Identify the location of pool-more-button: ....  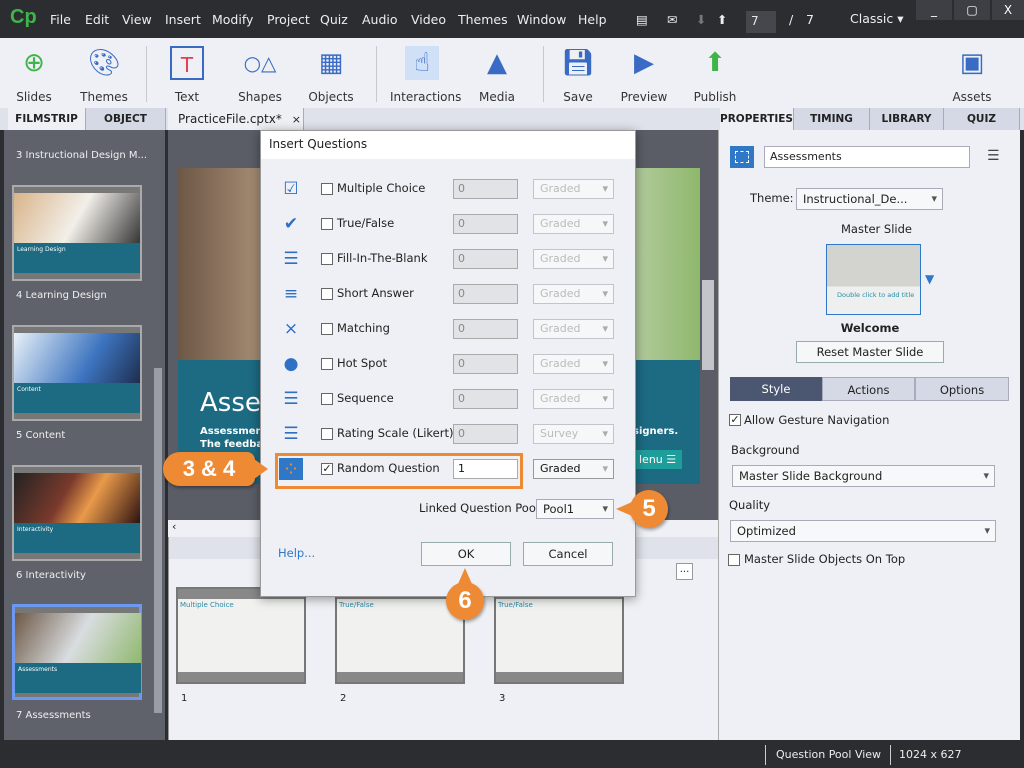
(684, 571).